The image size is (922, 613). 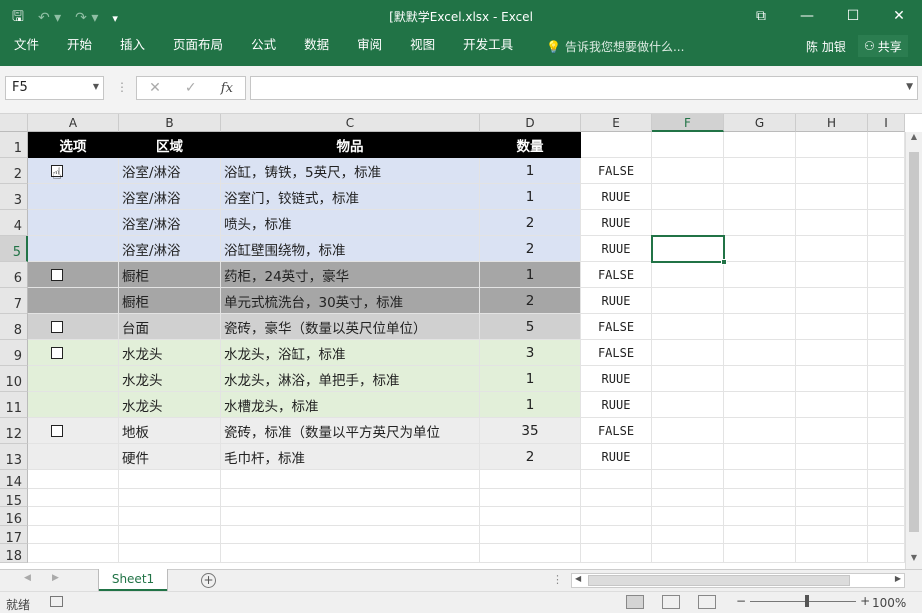 What do you see at coordinates (350, 327) in the screenshot?
I see `item-cell: 瓷砖，豪华（数量以英尺位单位）` at bounding box center [350, 327].